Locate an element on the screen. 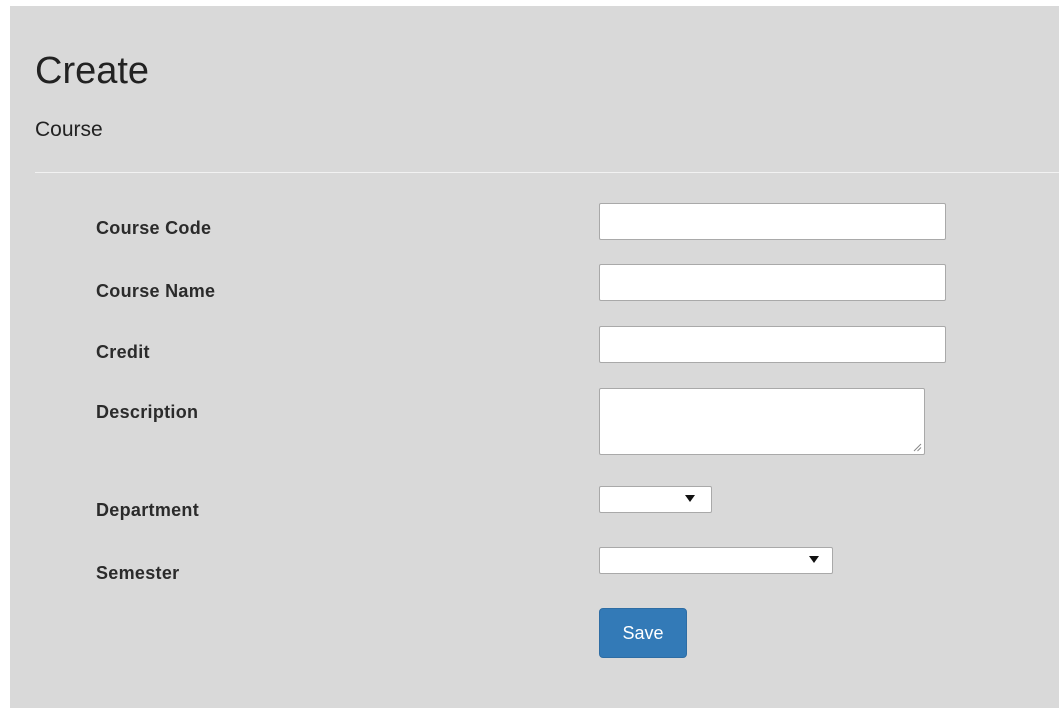 This screenshot has height=708, width=1059. course-code-label: Course Code is located at coordinates (154, 228).